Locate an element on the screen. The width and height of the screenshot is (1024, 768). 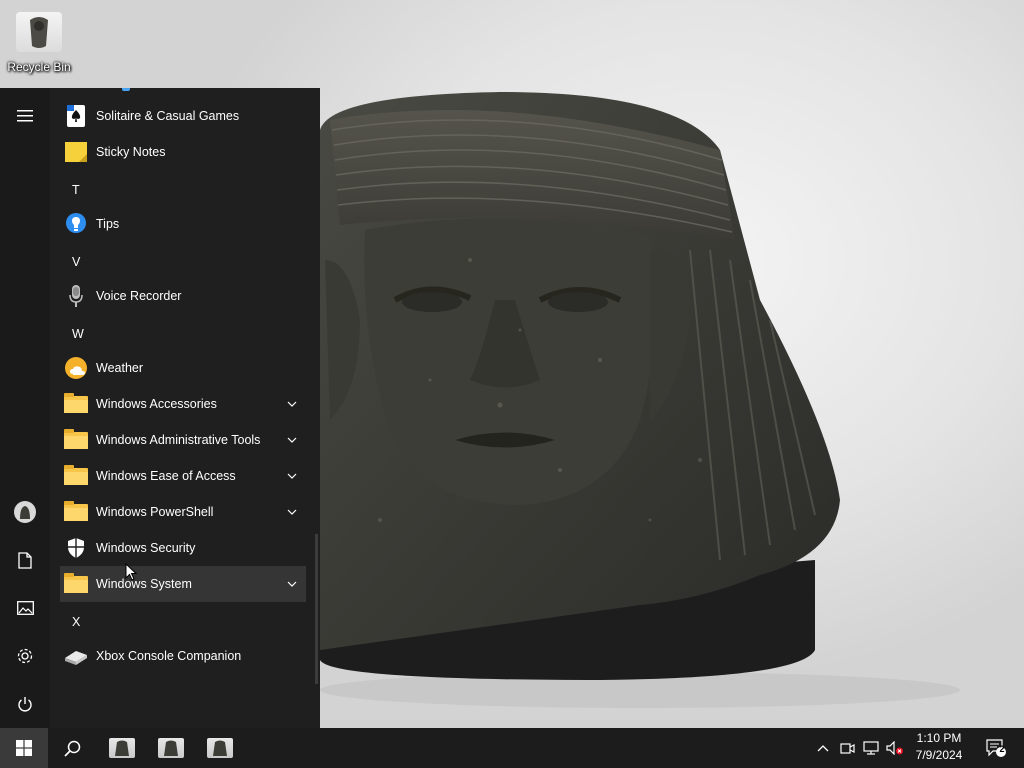
pictures-icon is located at coordinates (25, 608).